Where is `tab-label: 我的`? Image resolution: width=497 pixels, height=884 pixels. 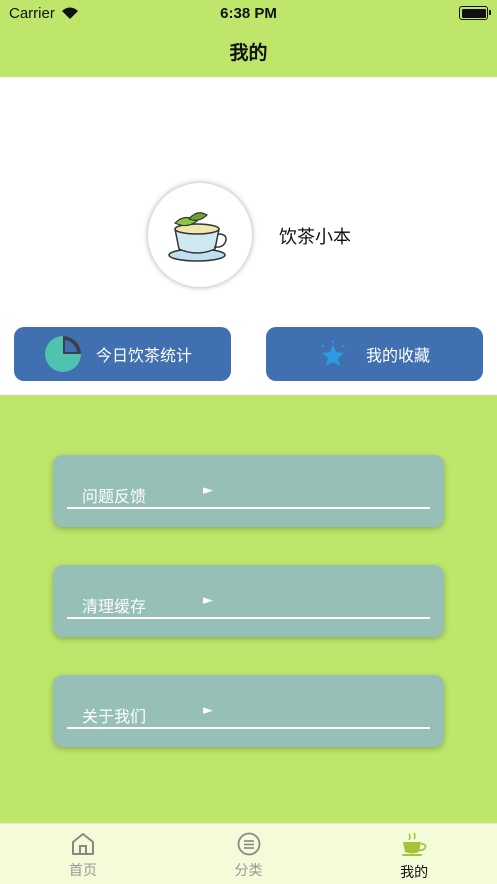
tab-label: 我的 is located at coordinates (414, 873).